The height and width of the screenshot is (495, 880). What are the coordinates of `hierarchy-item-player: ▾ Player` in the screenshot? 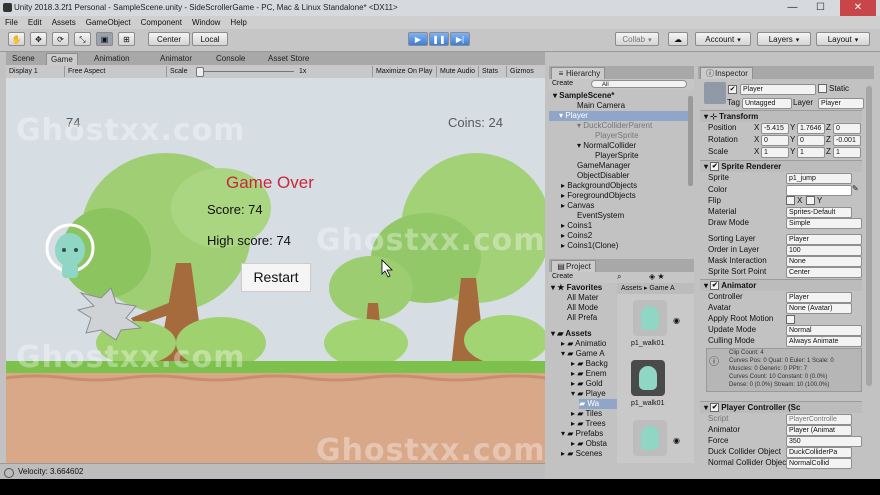 It's located at (618, 116).